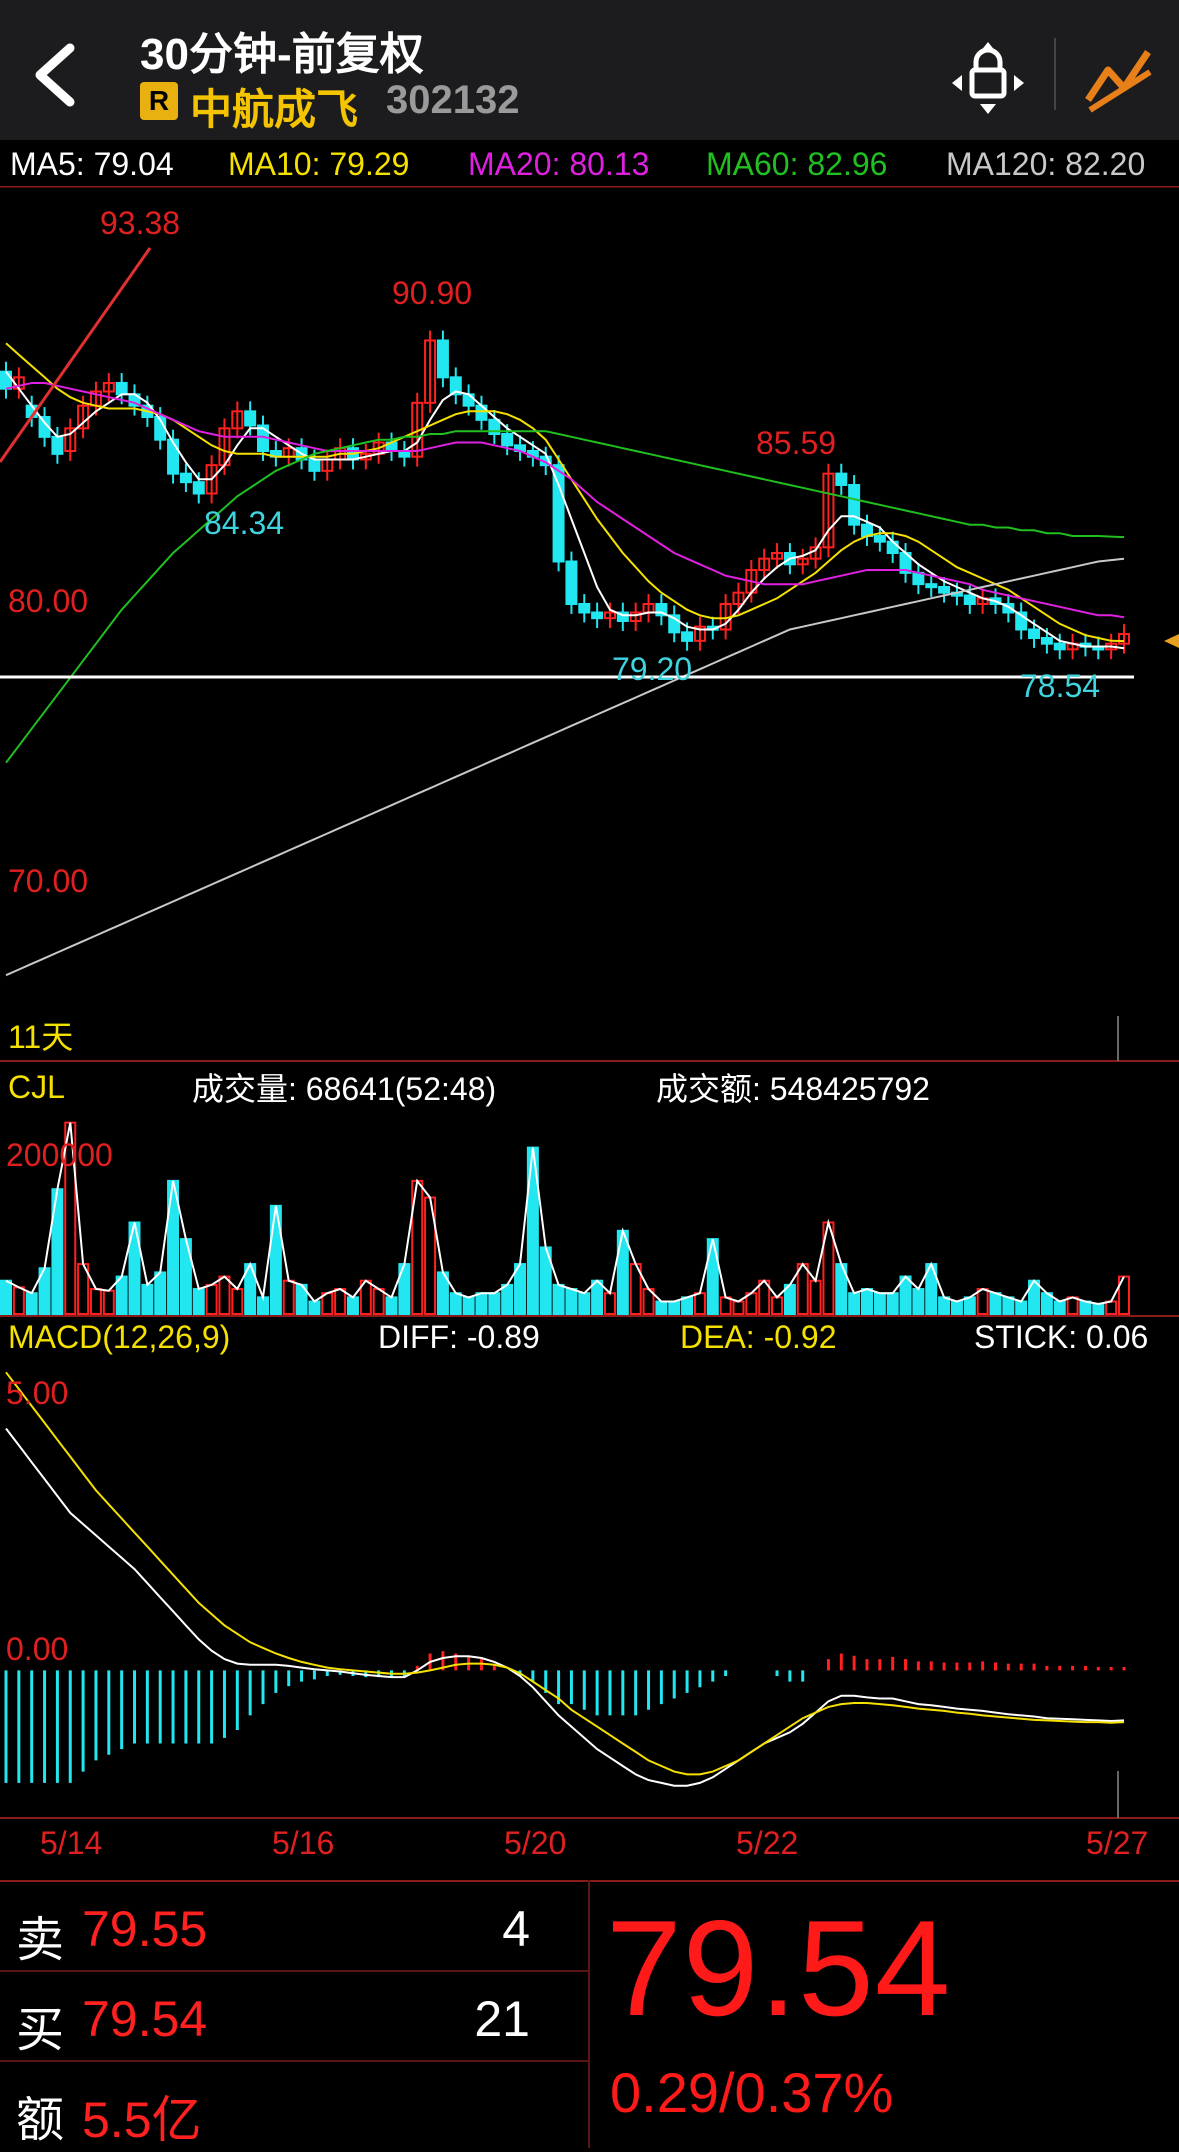 The width and height of the screenshot is (1179, 2152). What do you see at coordinates (71, 1843) in the screenshot?
I see `x-label-0514: 5/14` at bounding box center [71, 1843].